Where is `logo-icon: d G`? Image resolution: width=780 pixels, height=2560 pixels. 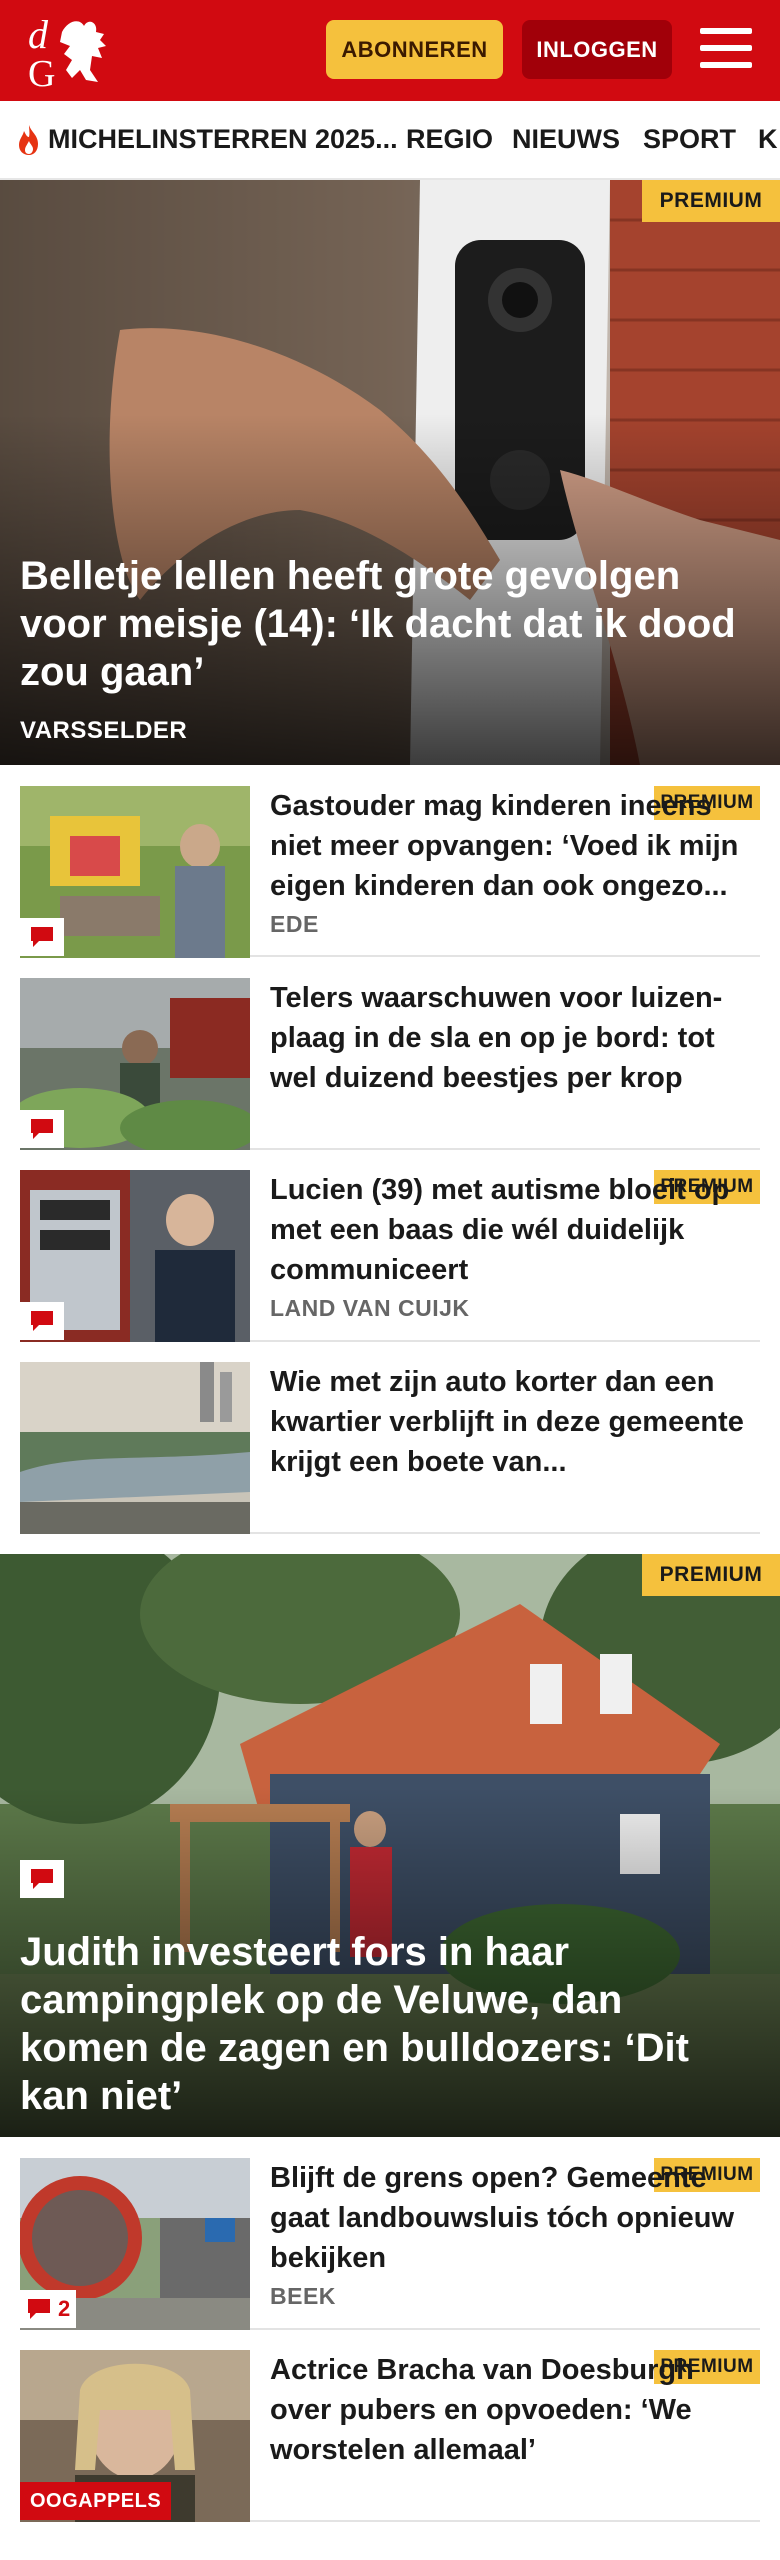
logo-icon: d G is located at coordinates (67, 53).